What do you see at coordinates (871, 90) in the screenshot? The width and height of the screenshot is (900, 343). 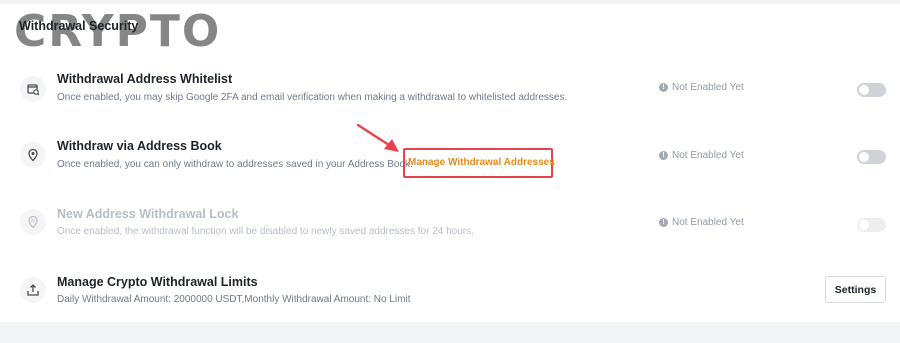 I see `address-whitelist-toggle` at bounding box center [871, 90].